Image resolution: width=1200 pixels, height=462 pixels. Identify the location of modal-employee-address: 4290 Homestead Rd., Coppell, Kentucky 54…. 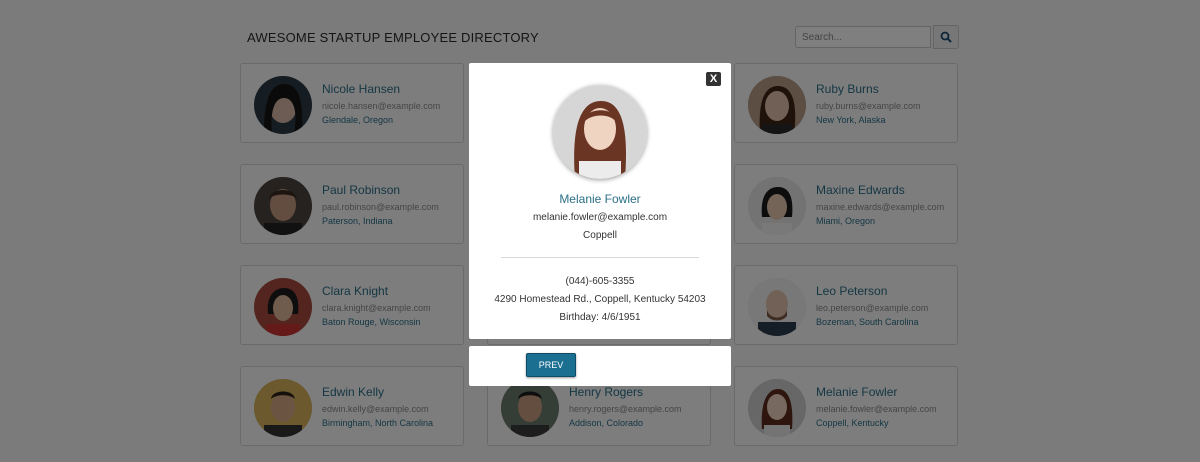
(600, 299).